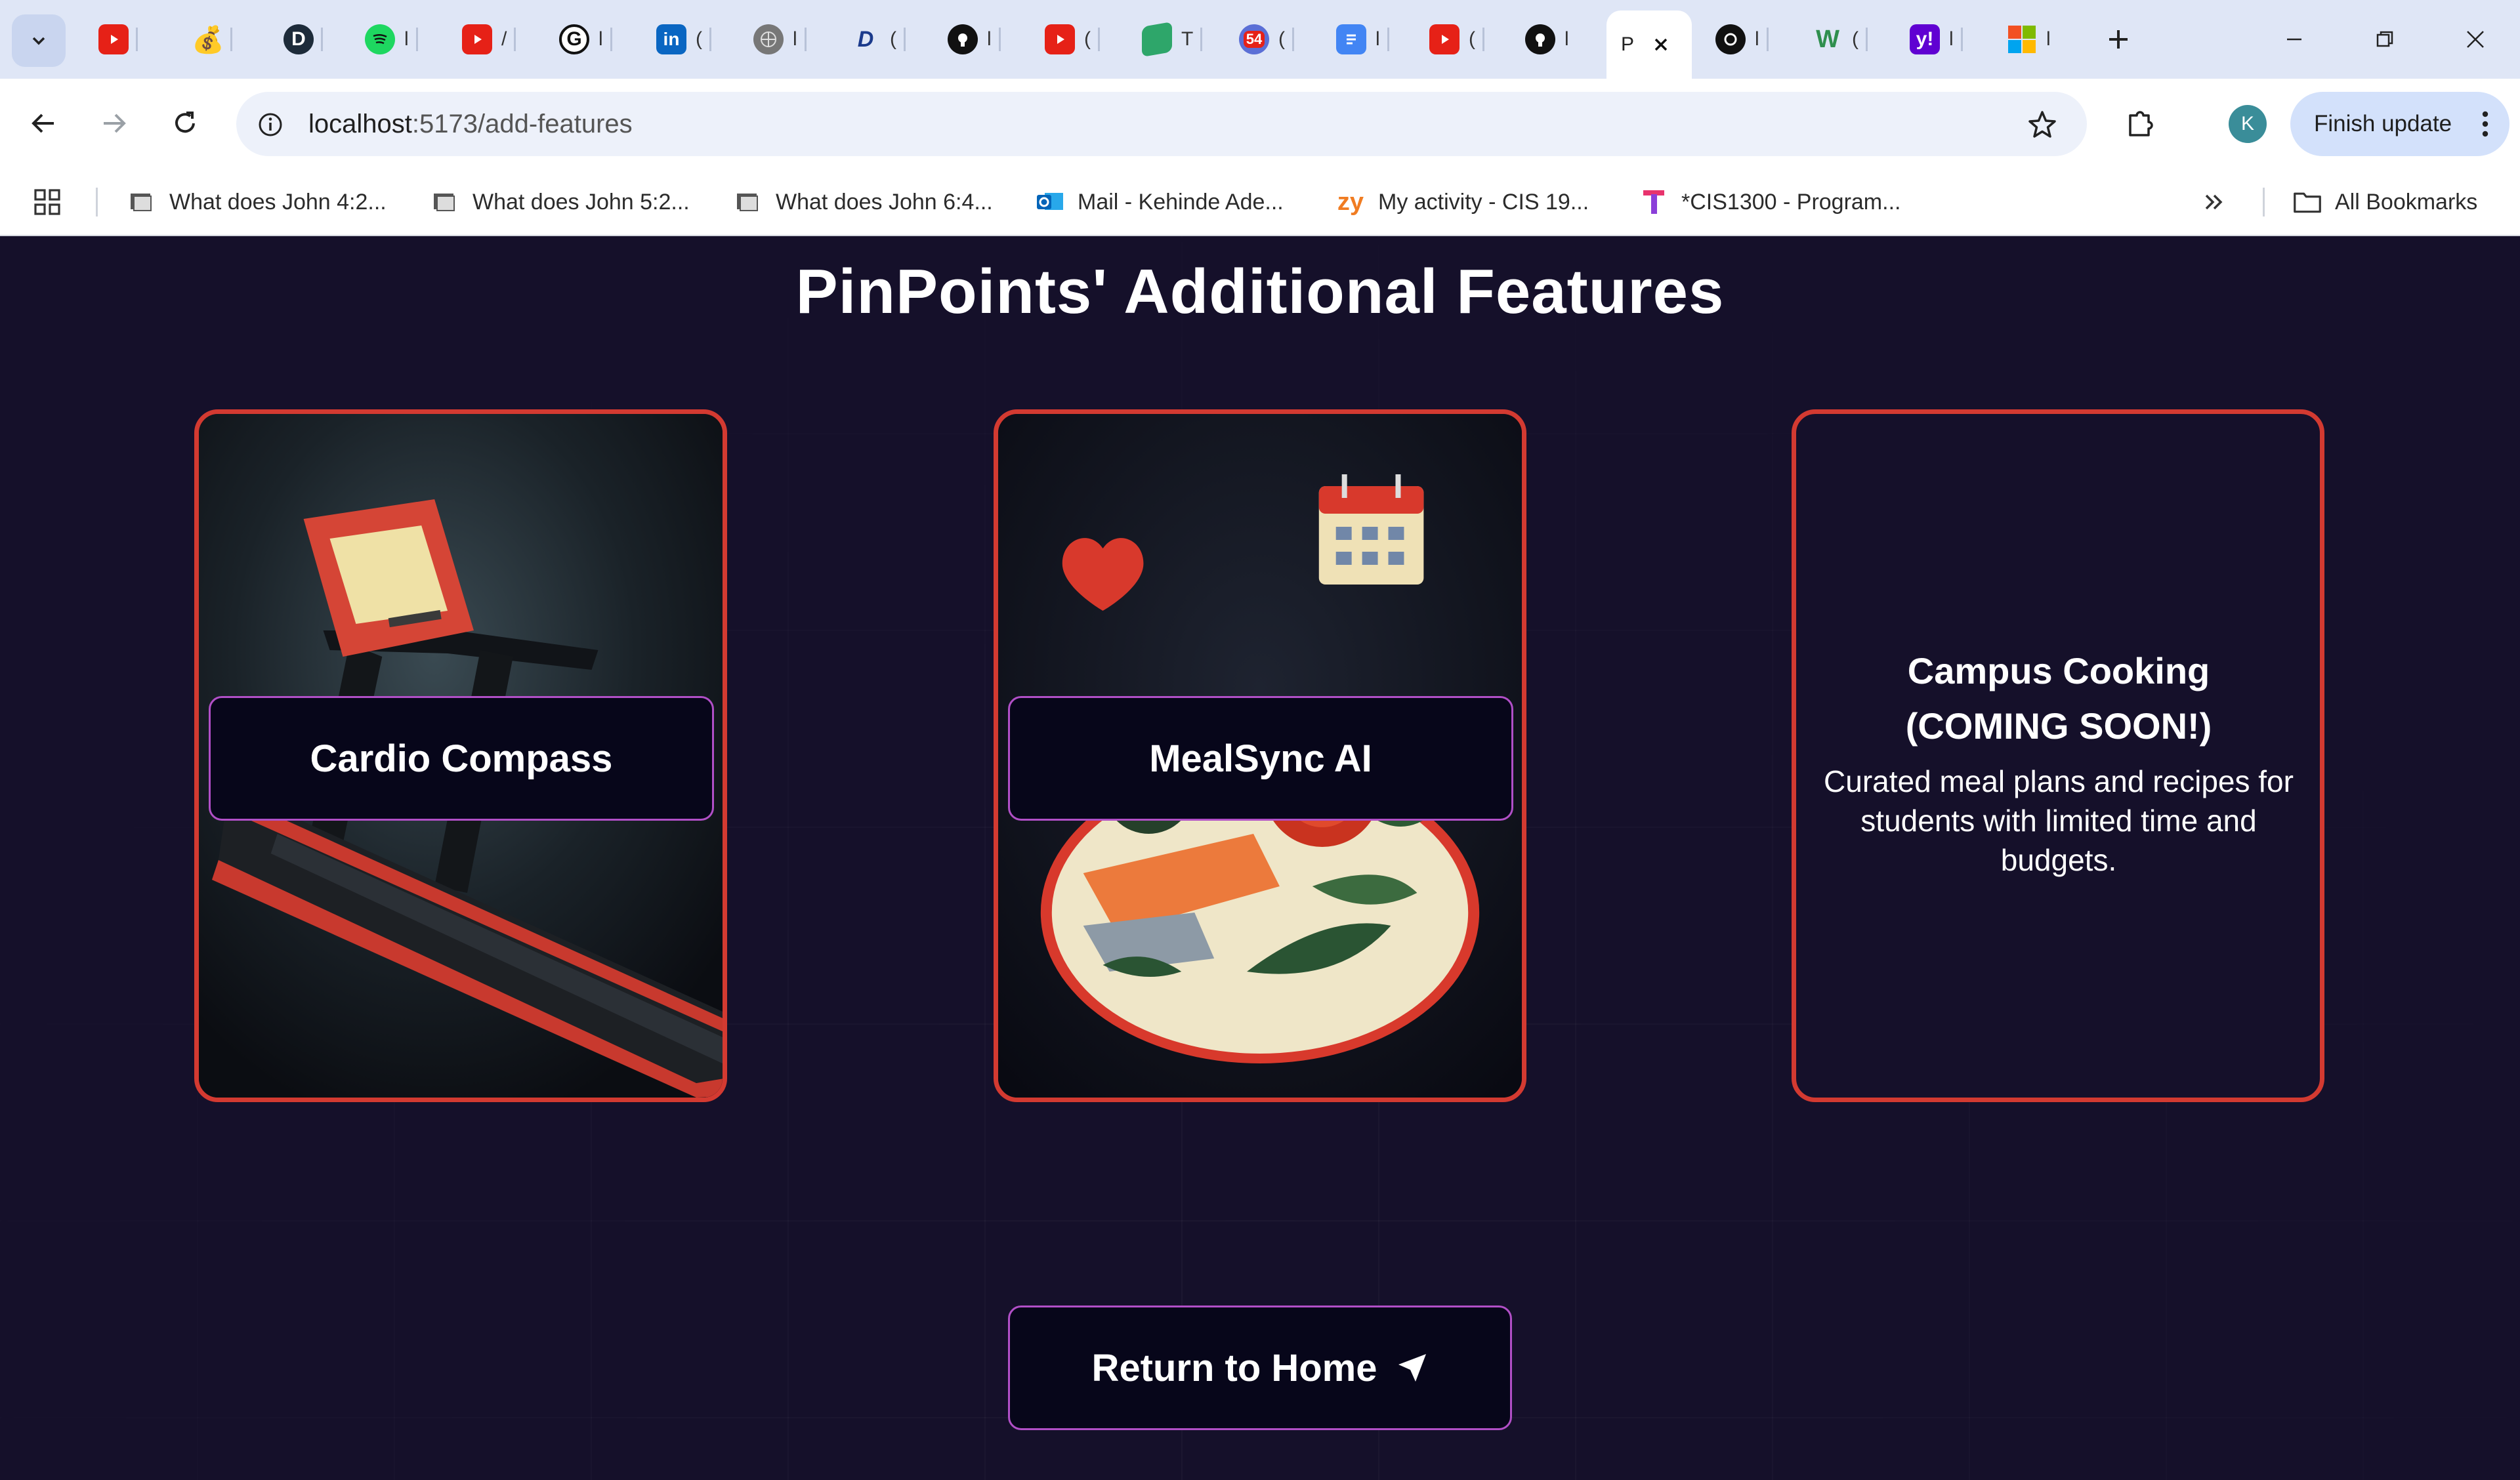  I want to click on arrow-left-icon, so click(43, 123).